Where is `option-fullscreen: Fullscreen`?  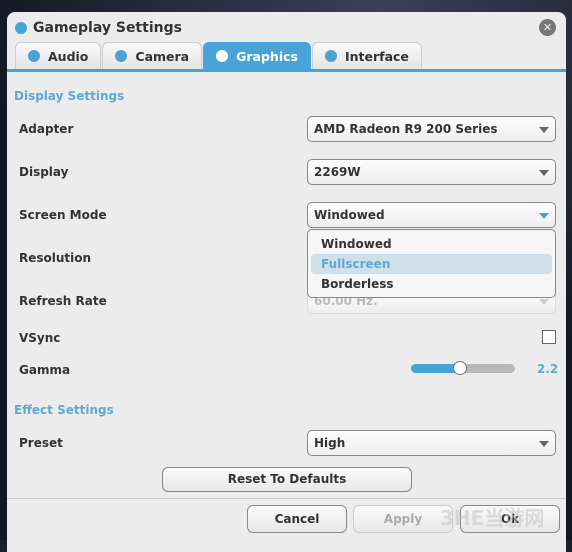 option-fullscreen: Fullscreen is located at coordinates (431, 264).